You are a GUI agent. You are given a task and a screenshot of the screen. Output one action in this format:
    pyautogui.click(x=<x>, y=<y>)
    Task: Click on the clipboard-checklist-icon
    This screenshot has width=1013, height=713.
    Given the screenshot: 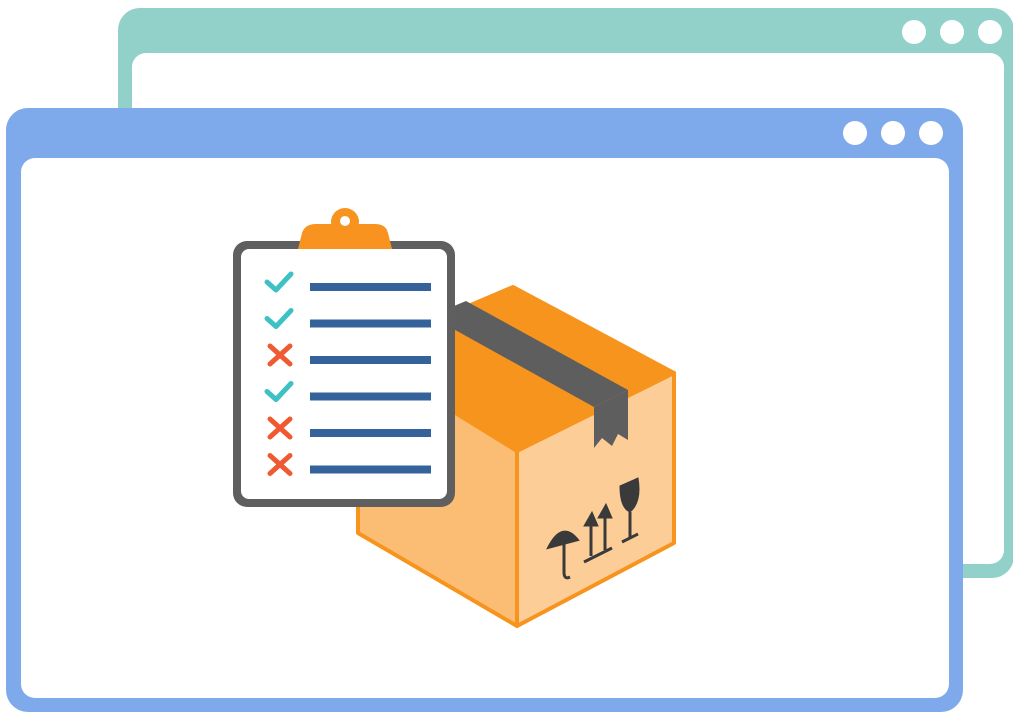 What is the action you would take?
    pyautogui.click(x=344, y=357)
    